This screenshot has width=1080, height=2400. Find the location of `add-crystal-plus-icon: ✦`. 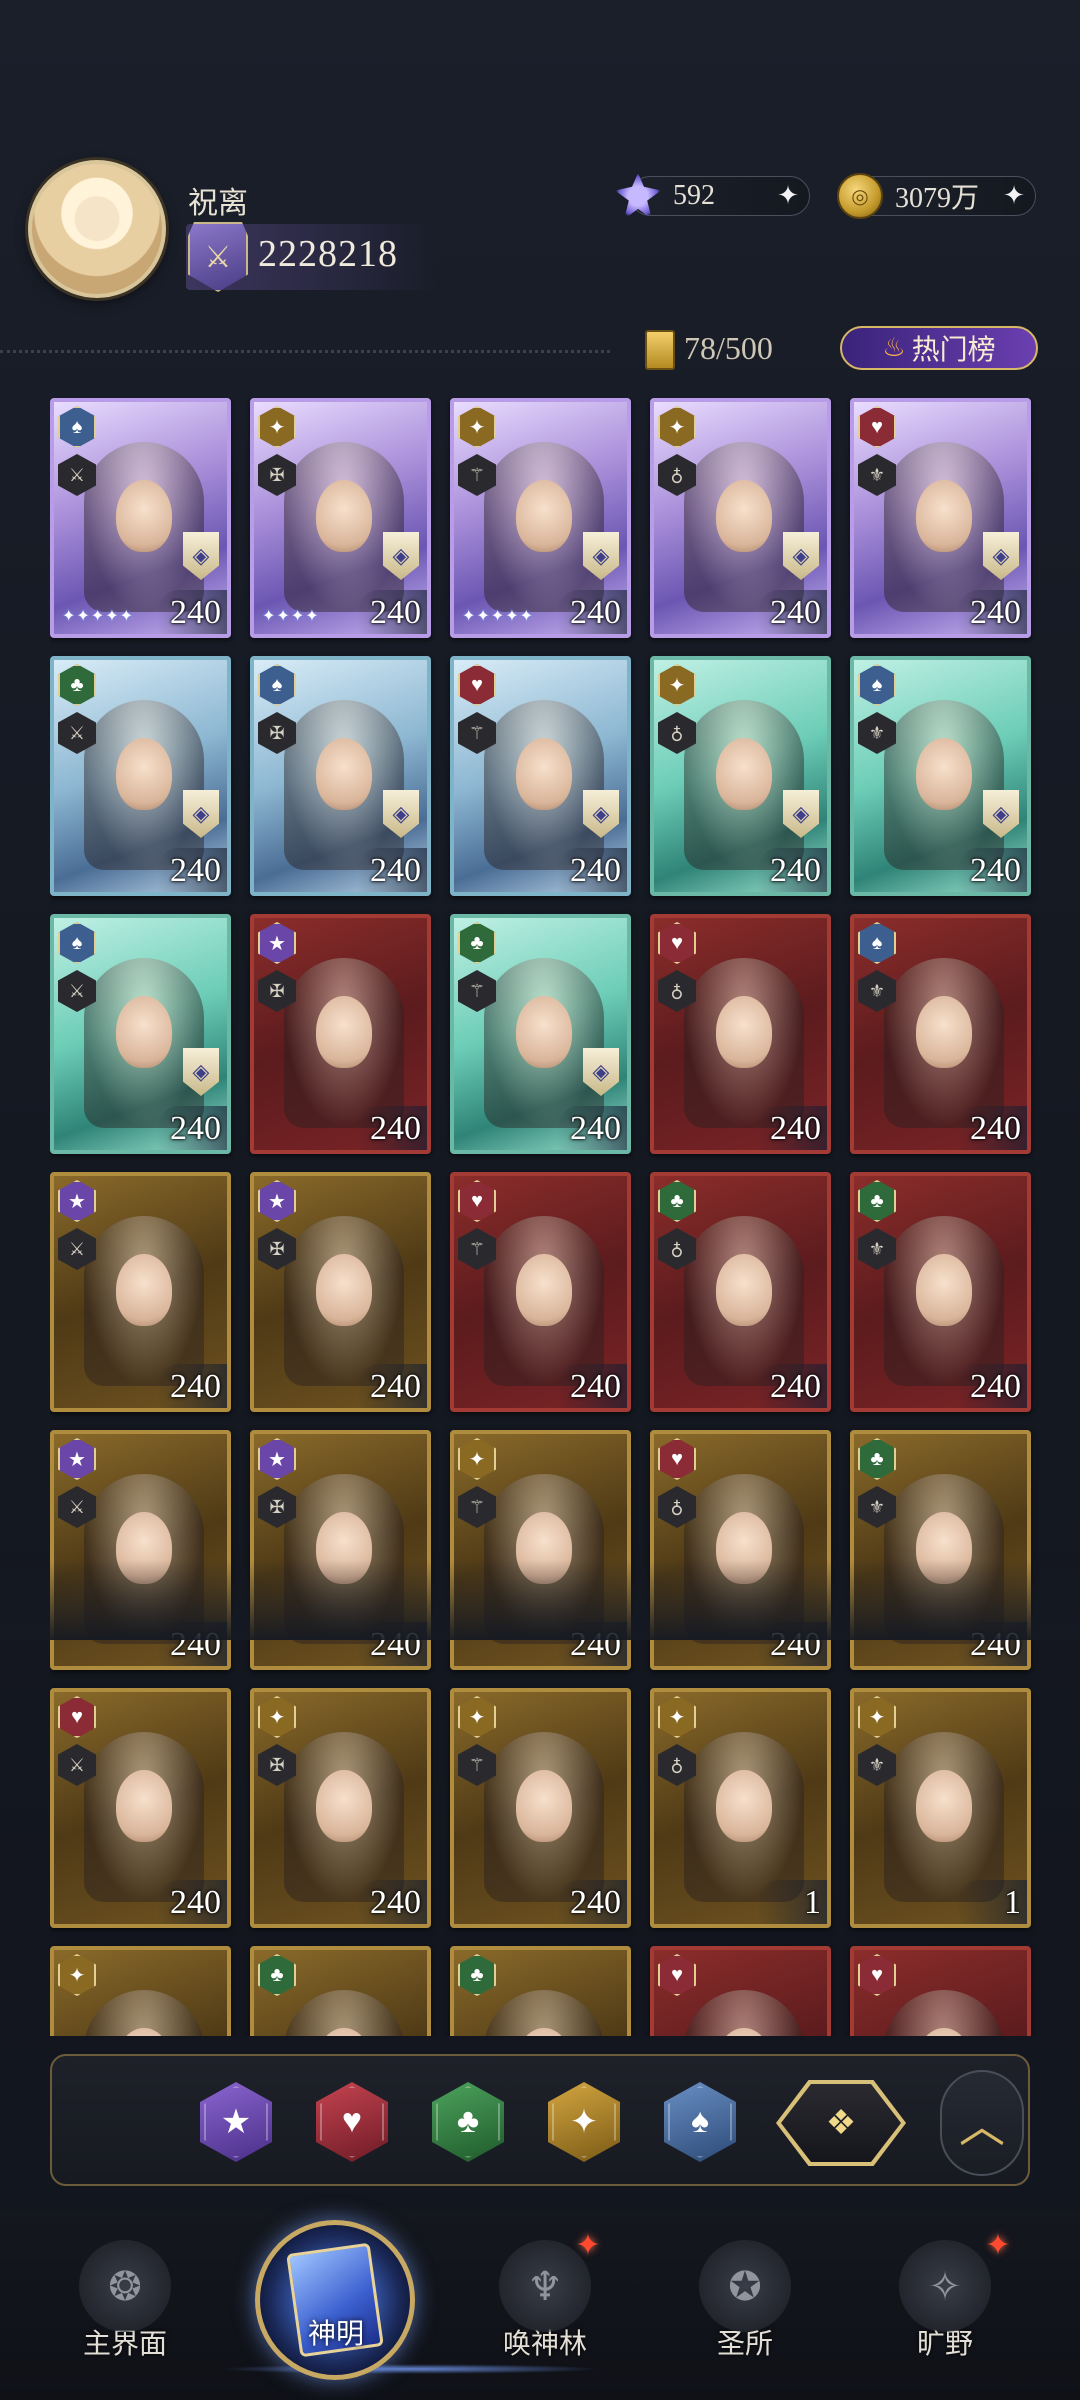

add-crystal-plus-icon: ✦ is located at coordinates (788, 196).